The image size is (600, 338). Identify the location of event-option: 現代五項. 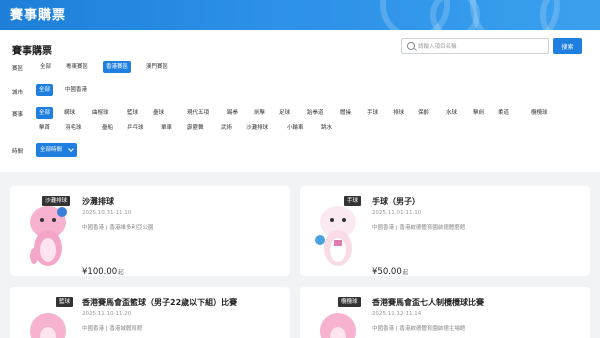
(198, 113).